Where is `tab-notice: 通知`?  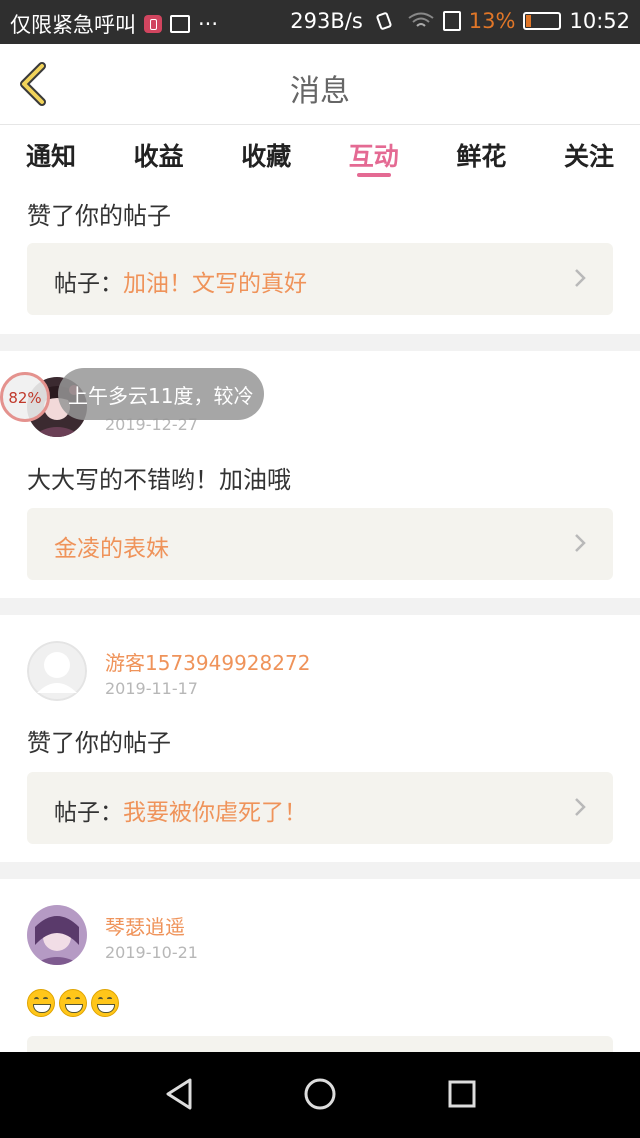 tab-notice: 通知 is located at coordinates (51, 152).